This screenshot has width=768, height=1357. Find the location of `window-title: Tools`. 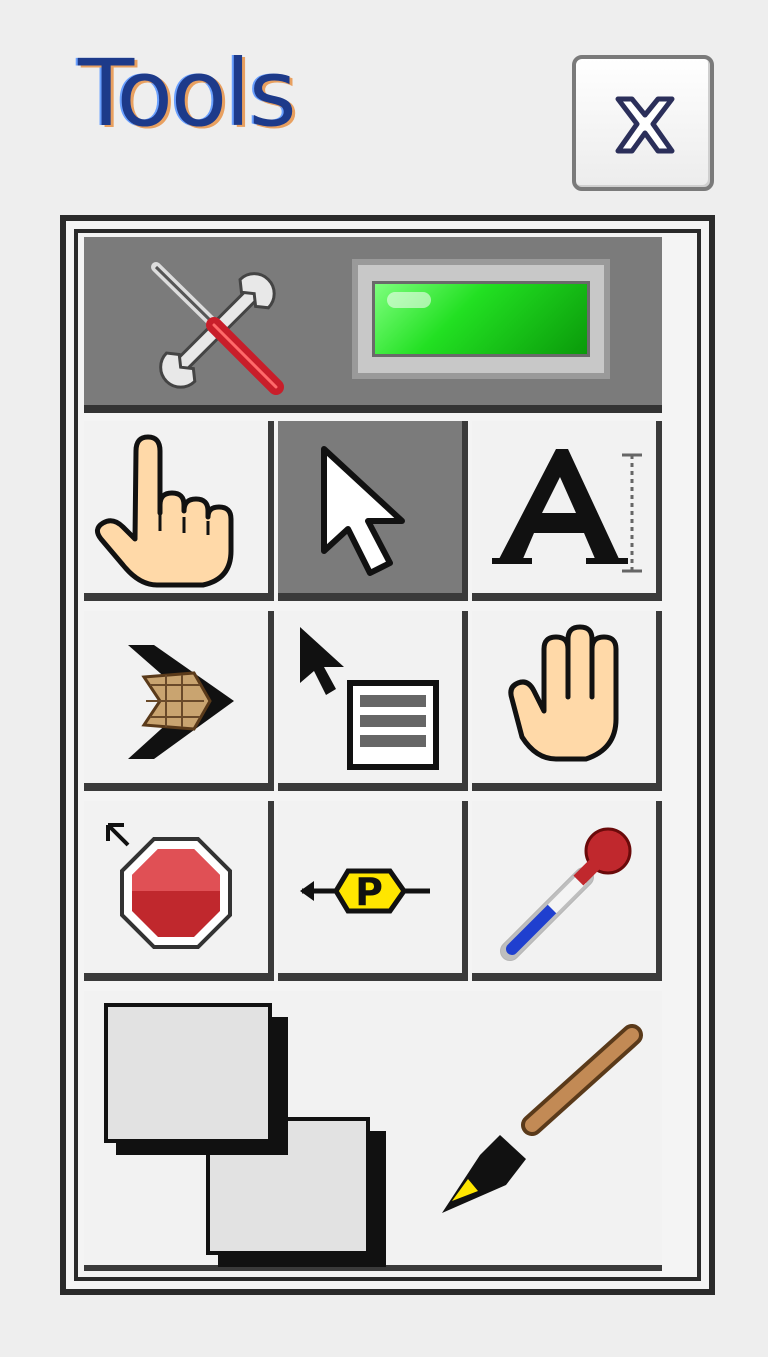

window-title: Tools is located at coordinates (187, 93).